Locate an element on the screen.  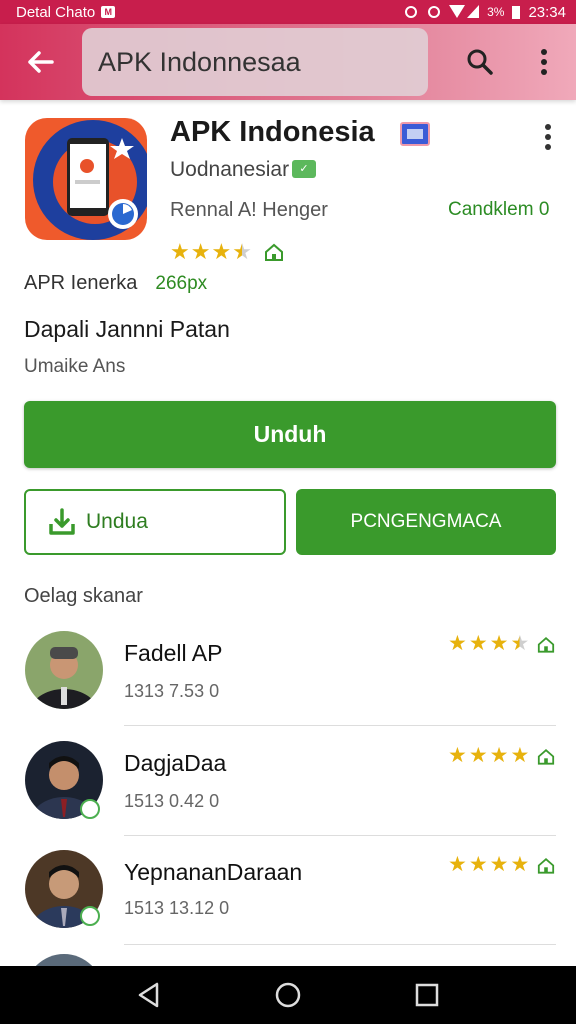
system-nav-bar is located at coordinates (288, 995).